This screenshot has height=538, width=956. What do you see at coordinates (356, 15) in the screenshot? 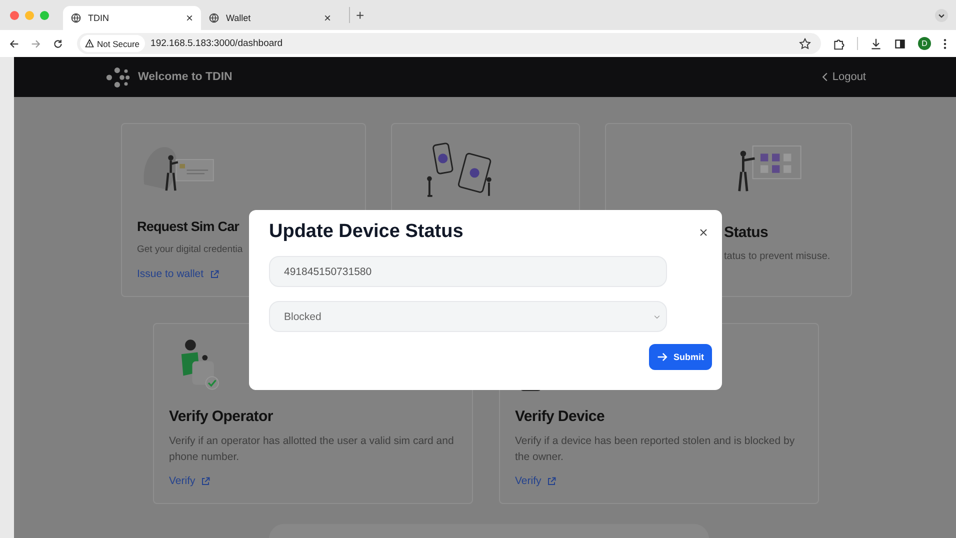
I see `new-tab-button: +` at bounding box center [356, 15].